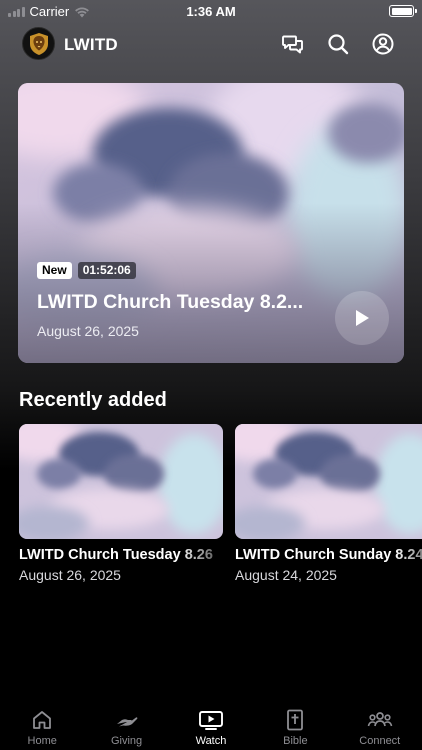  What do you see at coordinates (211, 741) in the screenshot?
I see `tab-label: Watch` at bounding box center [211, 741].